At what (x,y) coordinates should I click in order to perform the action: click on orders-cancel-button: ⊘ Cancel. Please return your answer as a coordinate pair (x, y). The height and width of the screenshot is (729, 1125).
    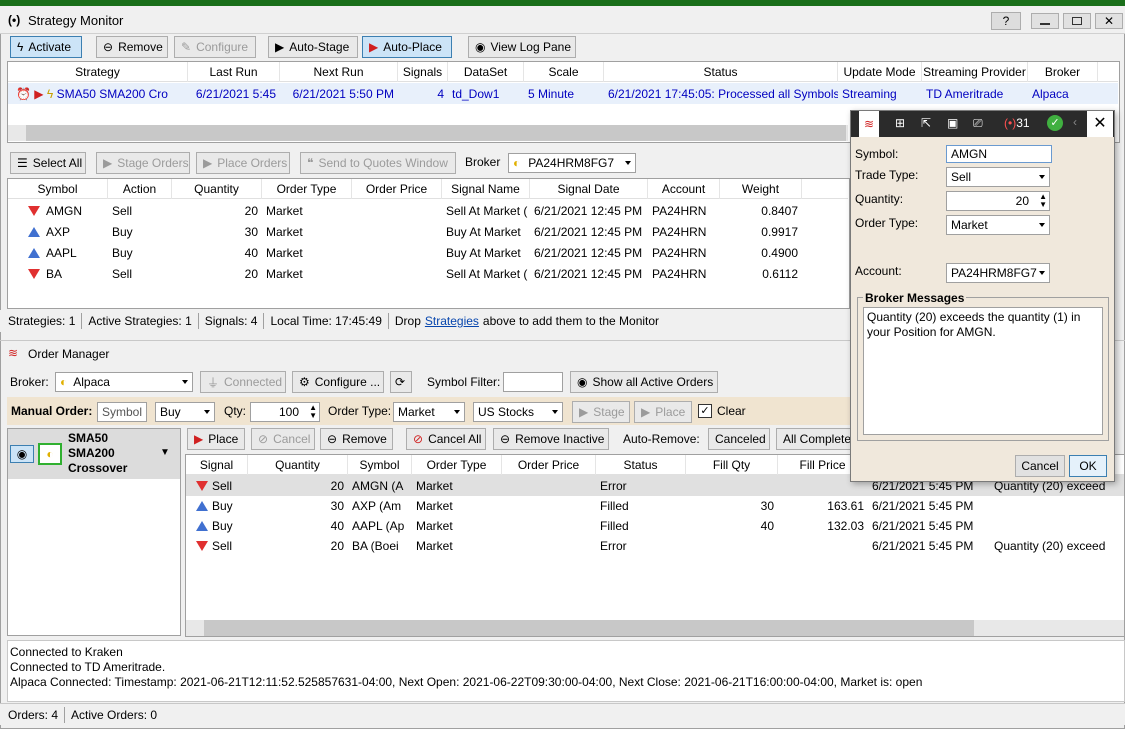
    Looking at the image, I should click on (283, 439).